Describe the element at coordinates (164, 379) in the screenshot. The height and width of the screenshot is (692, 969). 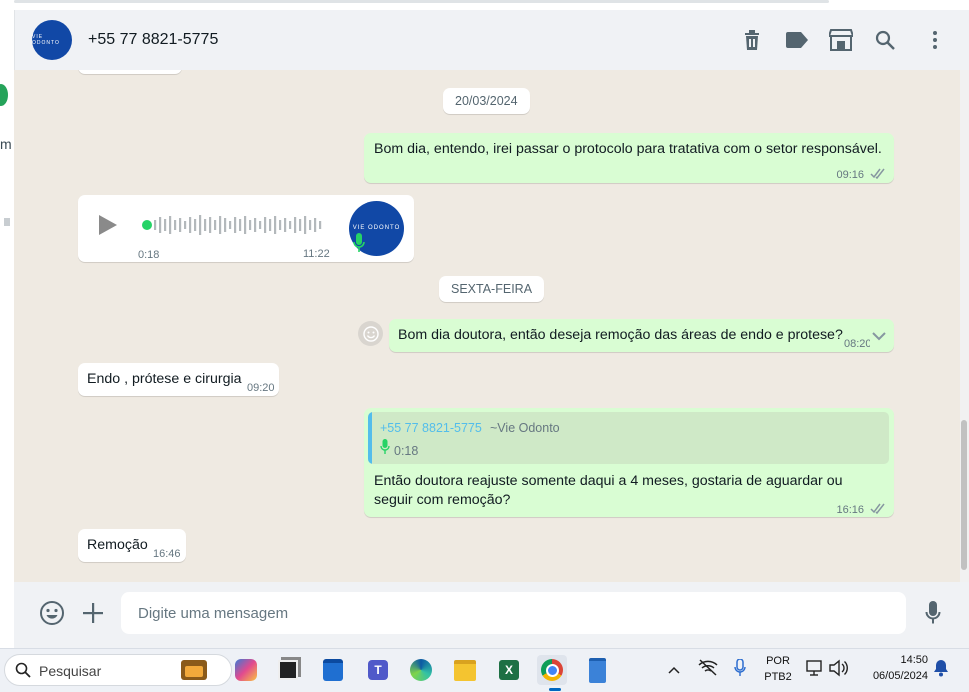
I see `message-text: Endo , prótese e cirurgia` at that location.